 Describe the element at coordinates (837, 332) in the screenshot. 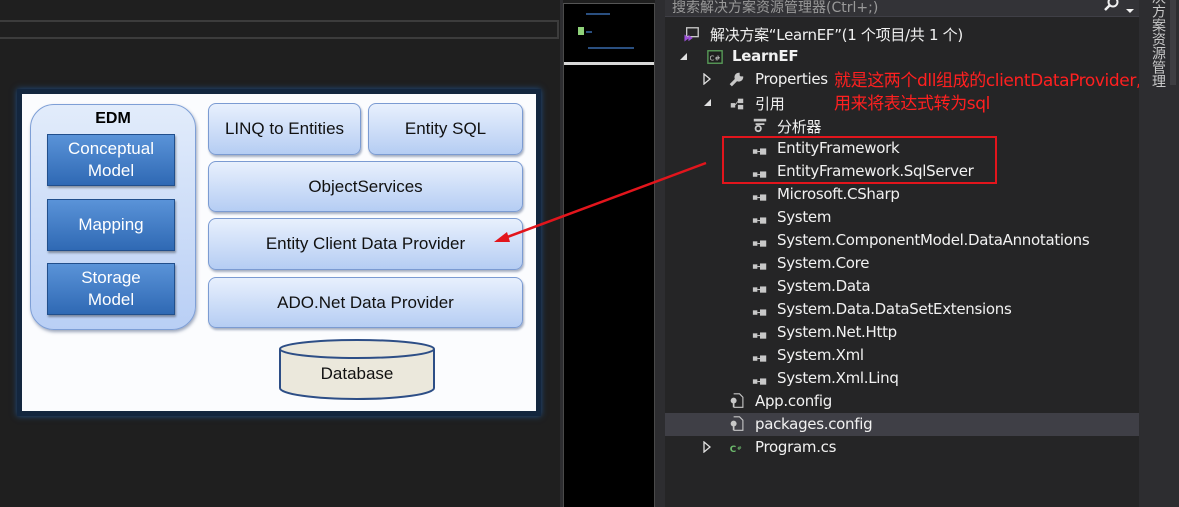

I see `reference-label: System.Net.Http` at that location.